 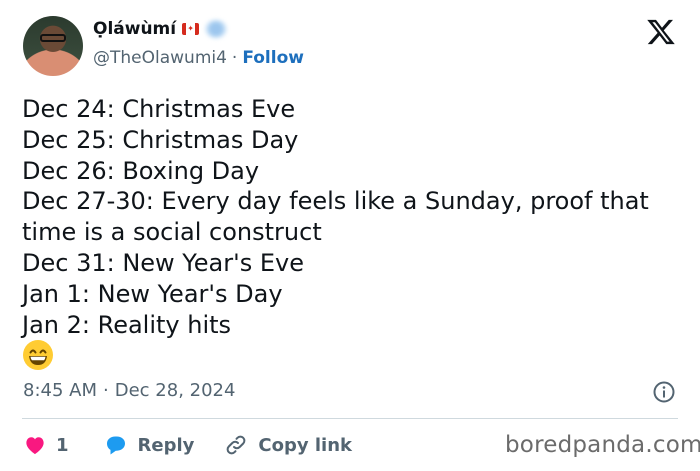 I want to click on tweet-time: 8:45 AM, so click(x=60, y=390).